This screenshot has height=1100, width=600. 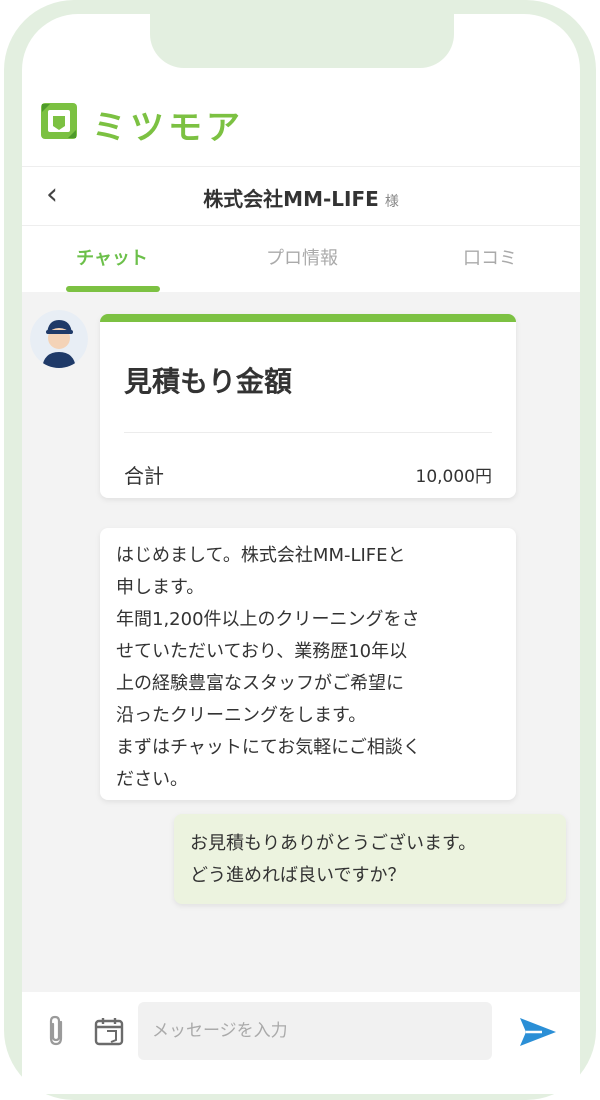 I want to click on tab-pro-info: プロ情報, so click(x=302, y=257).